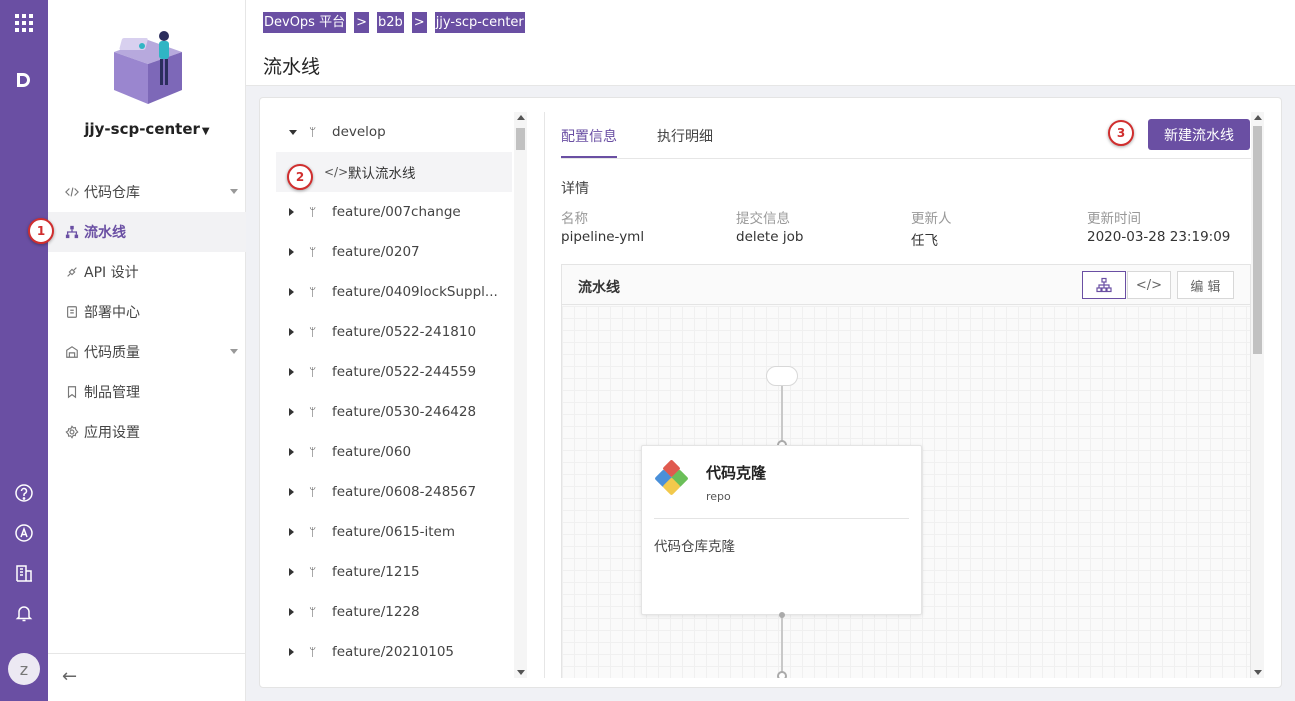  Describe the element at coordinates (142, 129) in the screenshot. I see `project-name: jjy-scp-center` at that location.